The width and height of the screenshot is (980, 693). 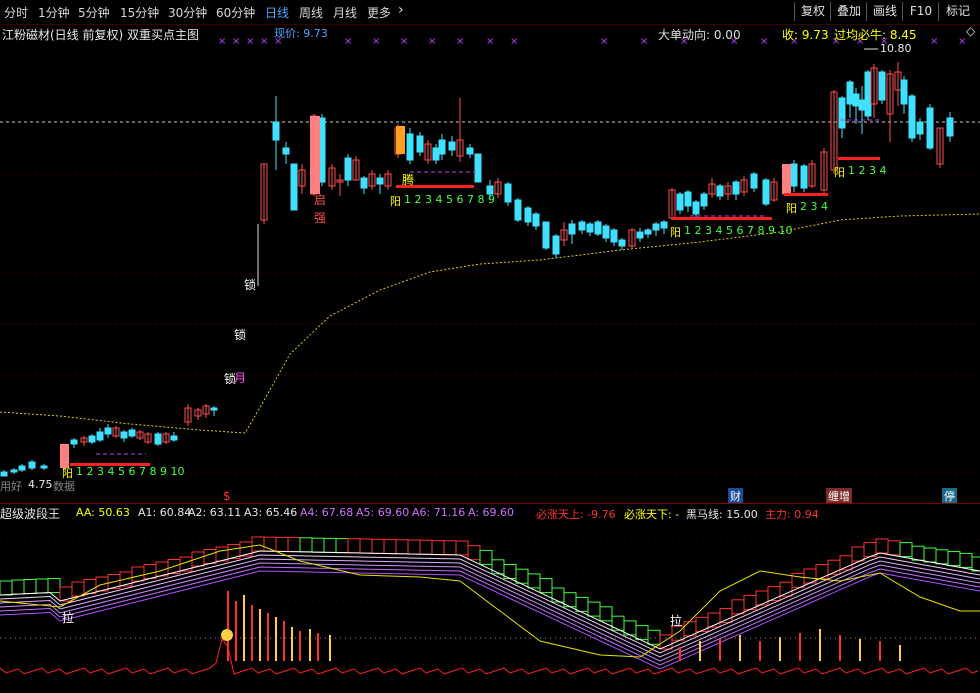 I want to click on period-tab-monthly: 月线, so click(x=345, y=12).